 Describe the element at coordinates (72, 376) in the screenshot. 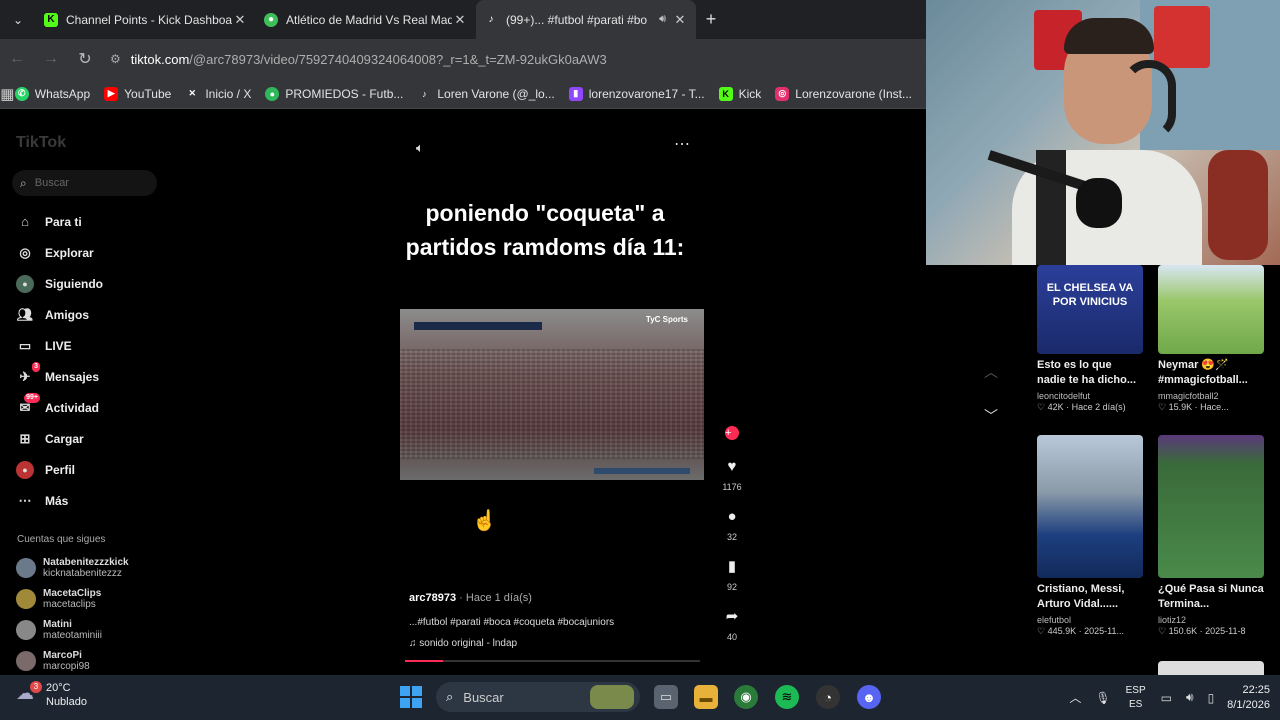

I see `sidebar-item-label: Mensajes` at that location.